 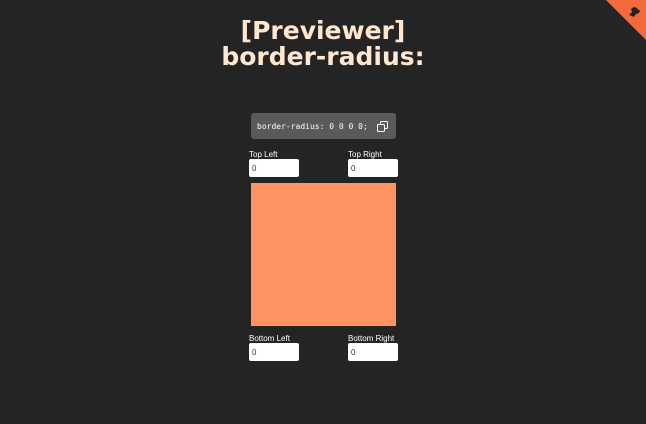 What do you see at coordinates (312, 126) in the screenshot?
I see `css-output-text: border-radius: 0 0 0 0;` at bounding box center [312, 126].